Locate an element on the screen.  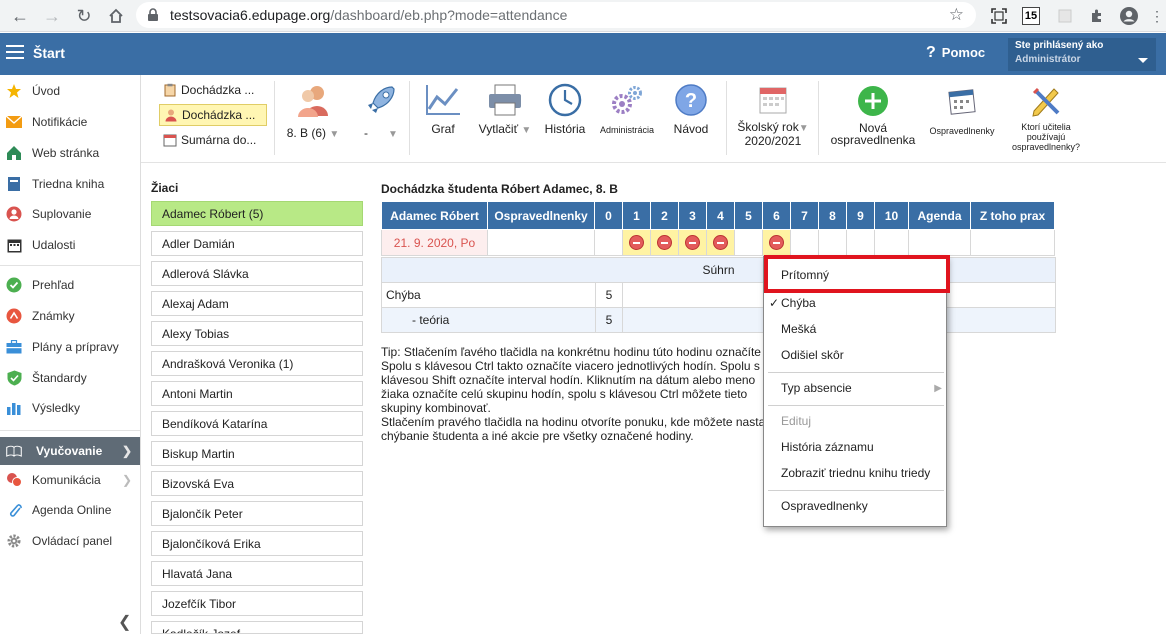
check-circle-icon is located at coordinates (14, 285).